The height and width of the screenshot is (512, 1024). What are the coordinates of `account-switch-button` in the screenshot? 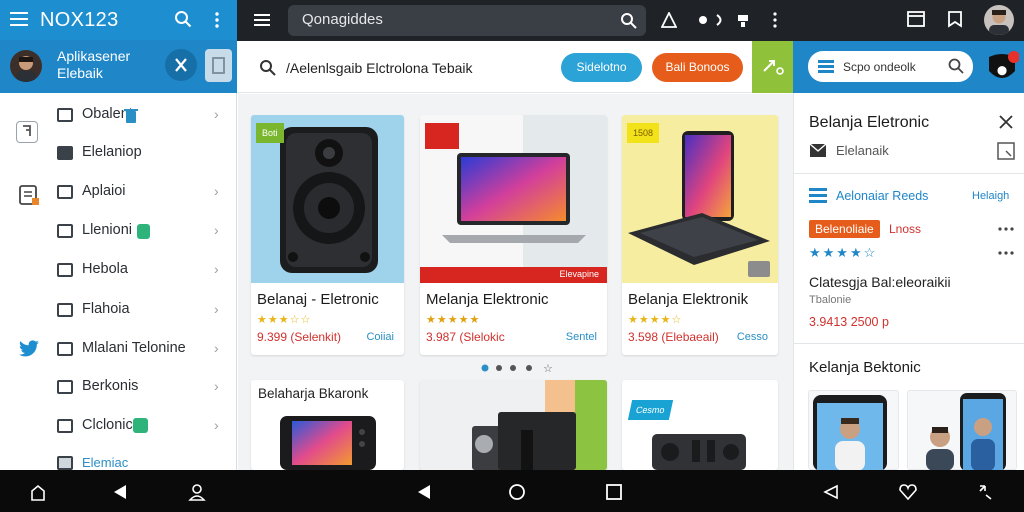 It's located at (181, 65).